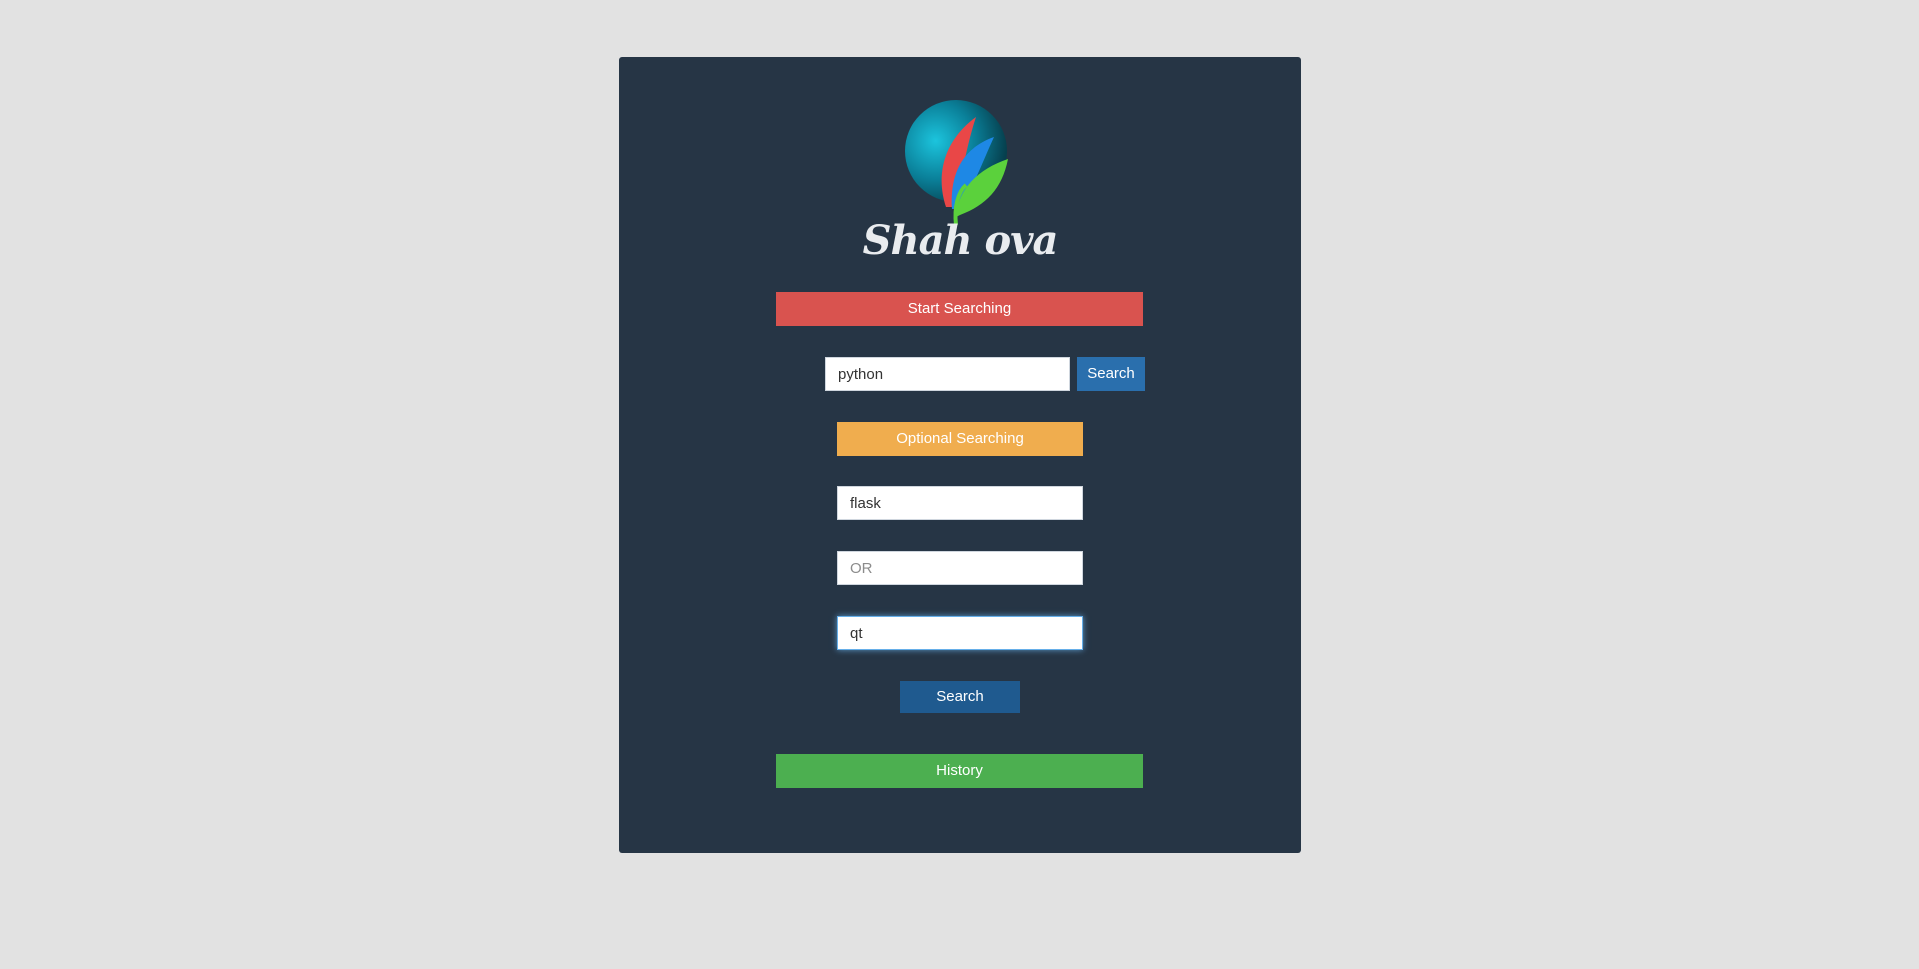 The height and width of the screenshot is (969, 1919). What do you see at coordinates (960, 439) in the screenshot?
I see `optional-searching-button: Optional Searching` at bounding box center [960, 439].